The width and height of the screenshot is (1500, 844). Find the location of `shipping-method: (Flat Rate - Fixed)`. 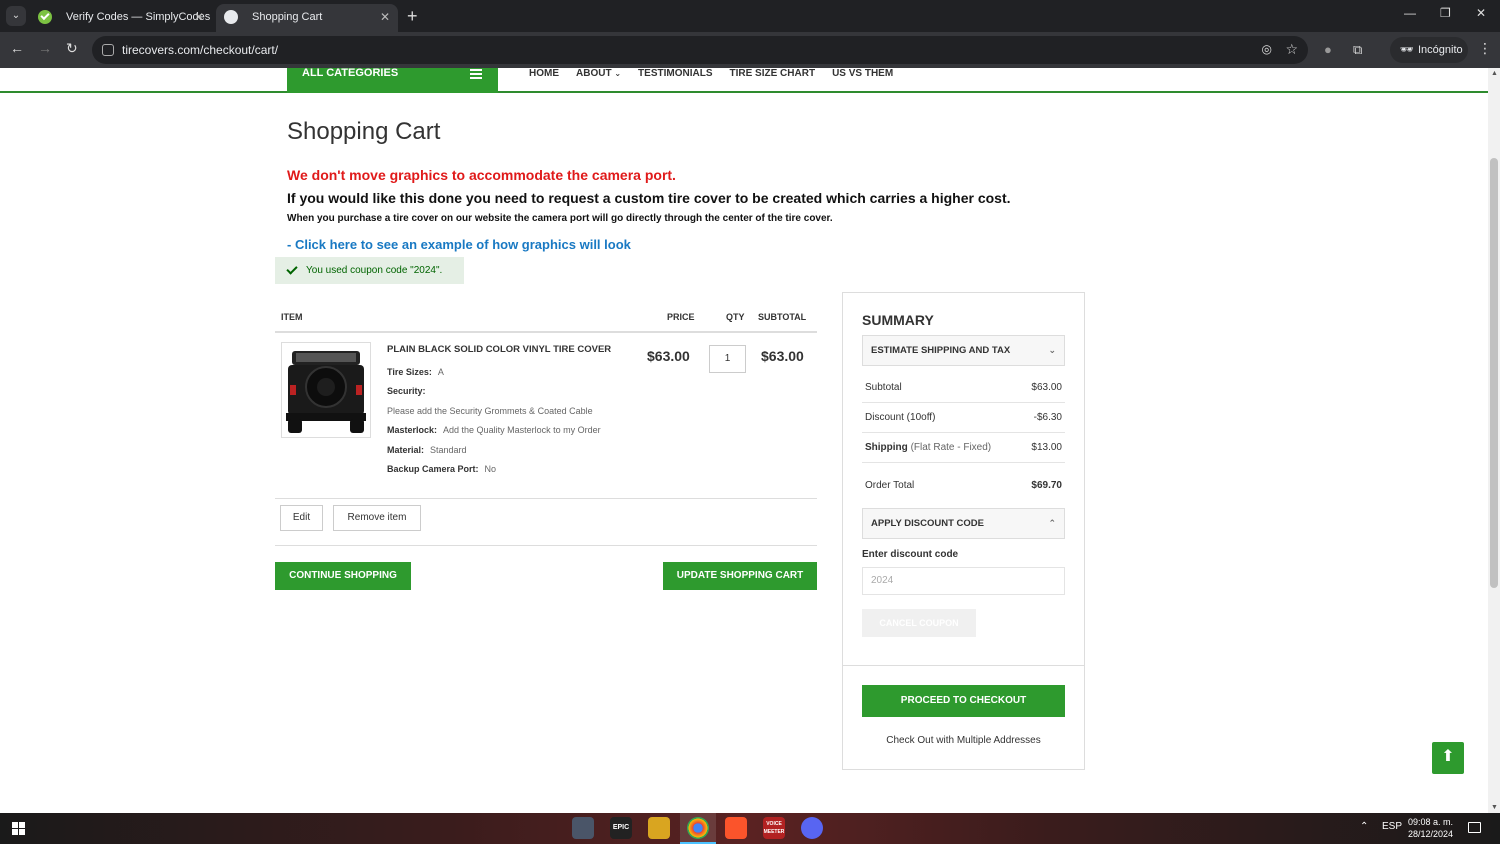

shipping-method: (Flat Rate - Fixed) is located at coordinates (951, 447).